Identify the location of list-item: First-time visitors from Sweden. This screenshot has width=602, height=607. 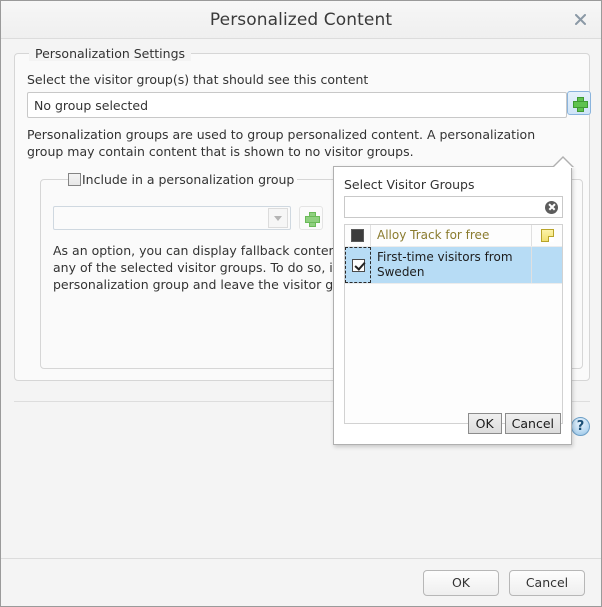
(453, 265).